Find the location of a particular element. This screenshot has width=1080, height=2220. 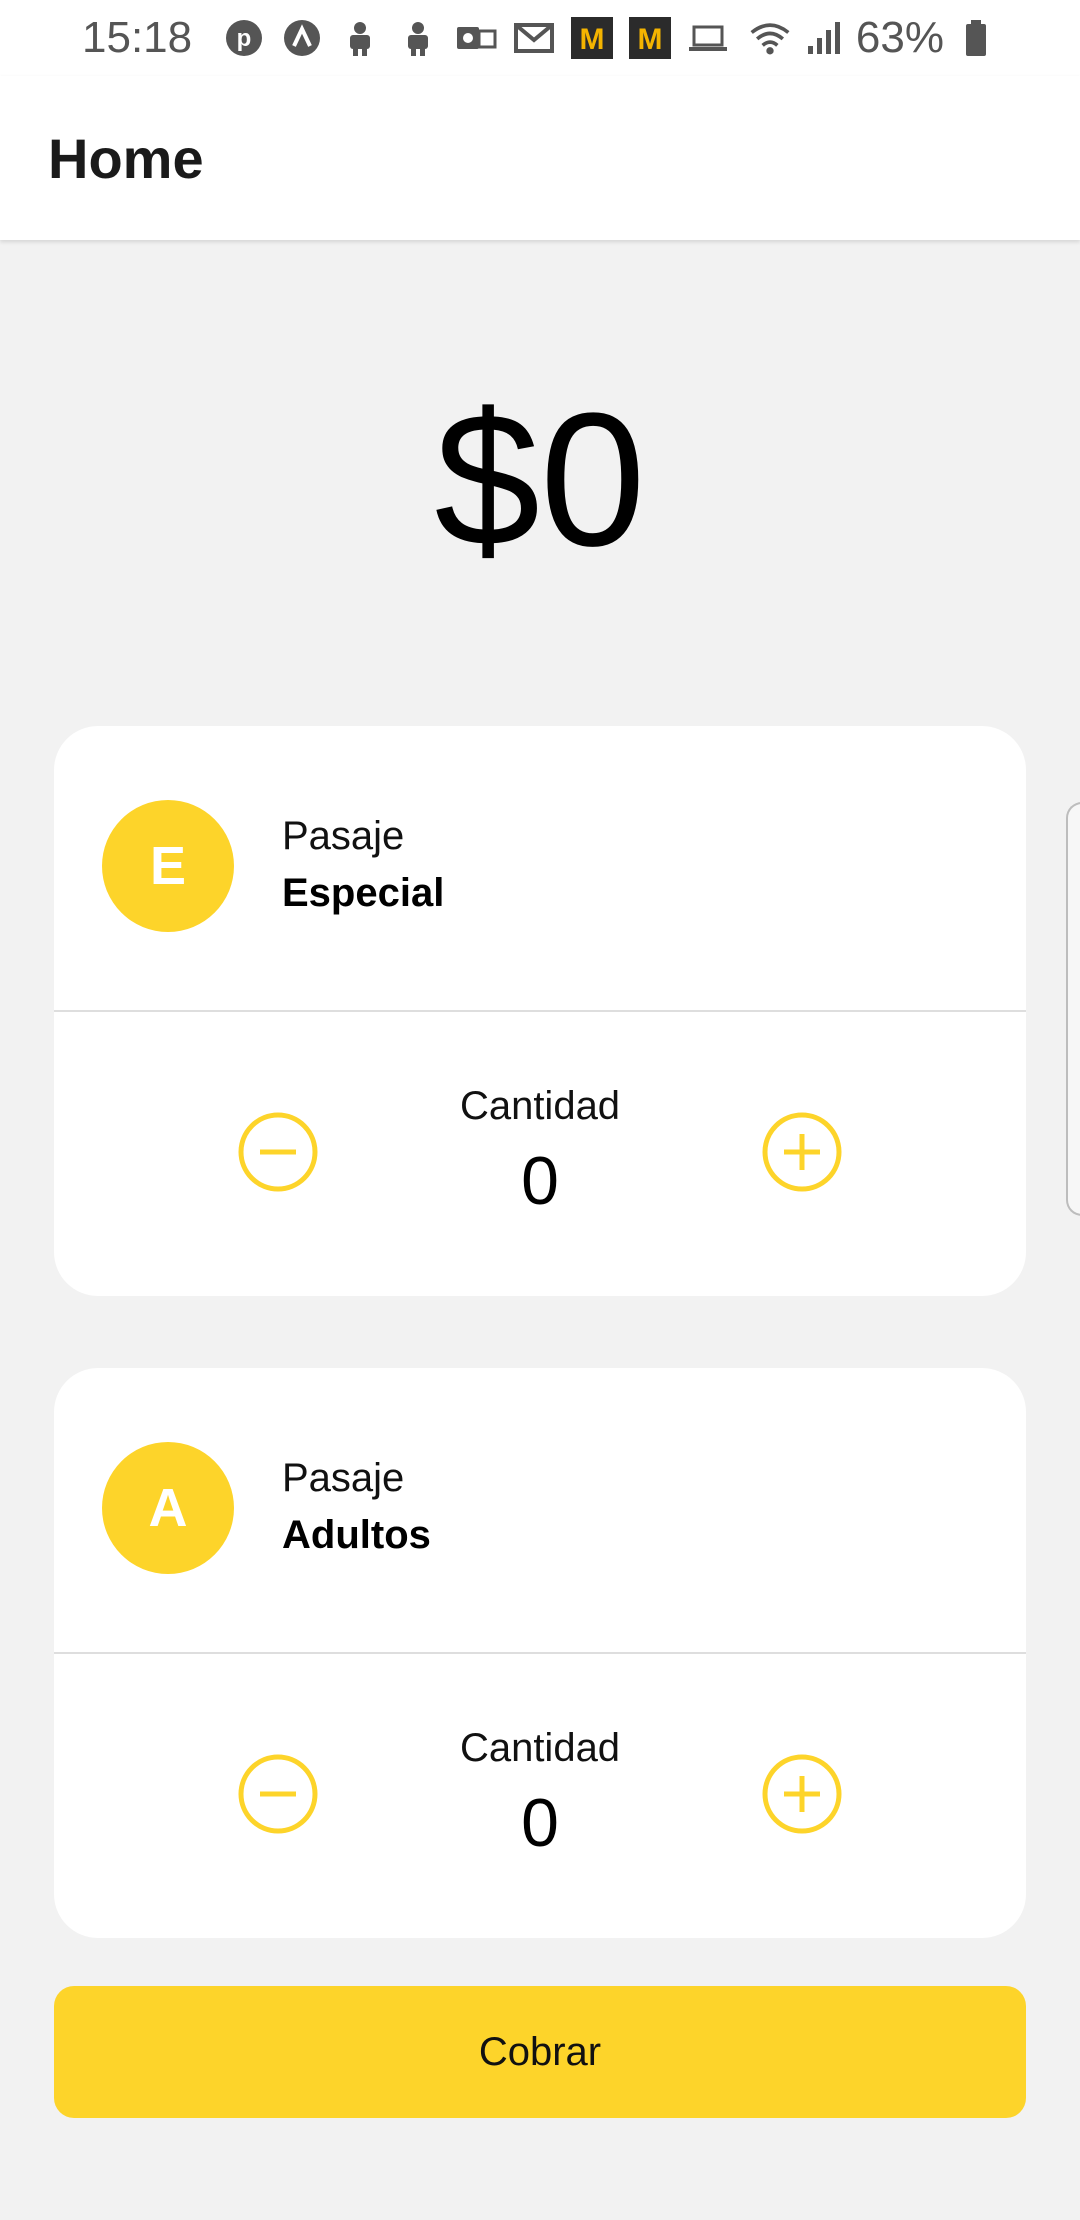

signal-icon is located at coordinates (824, 38).